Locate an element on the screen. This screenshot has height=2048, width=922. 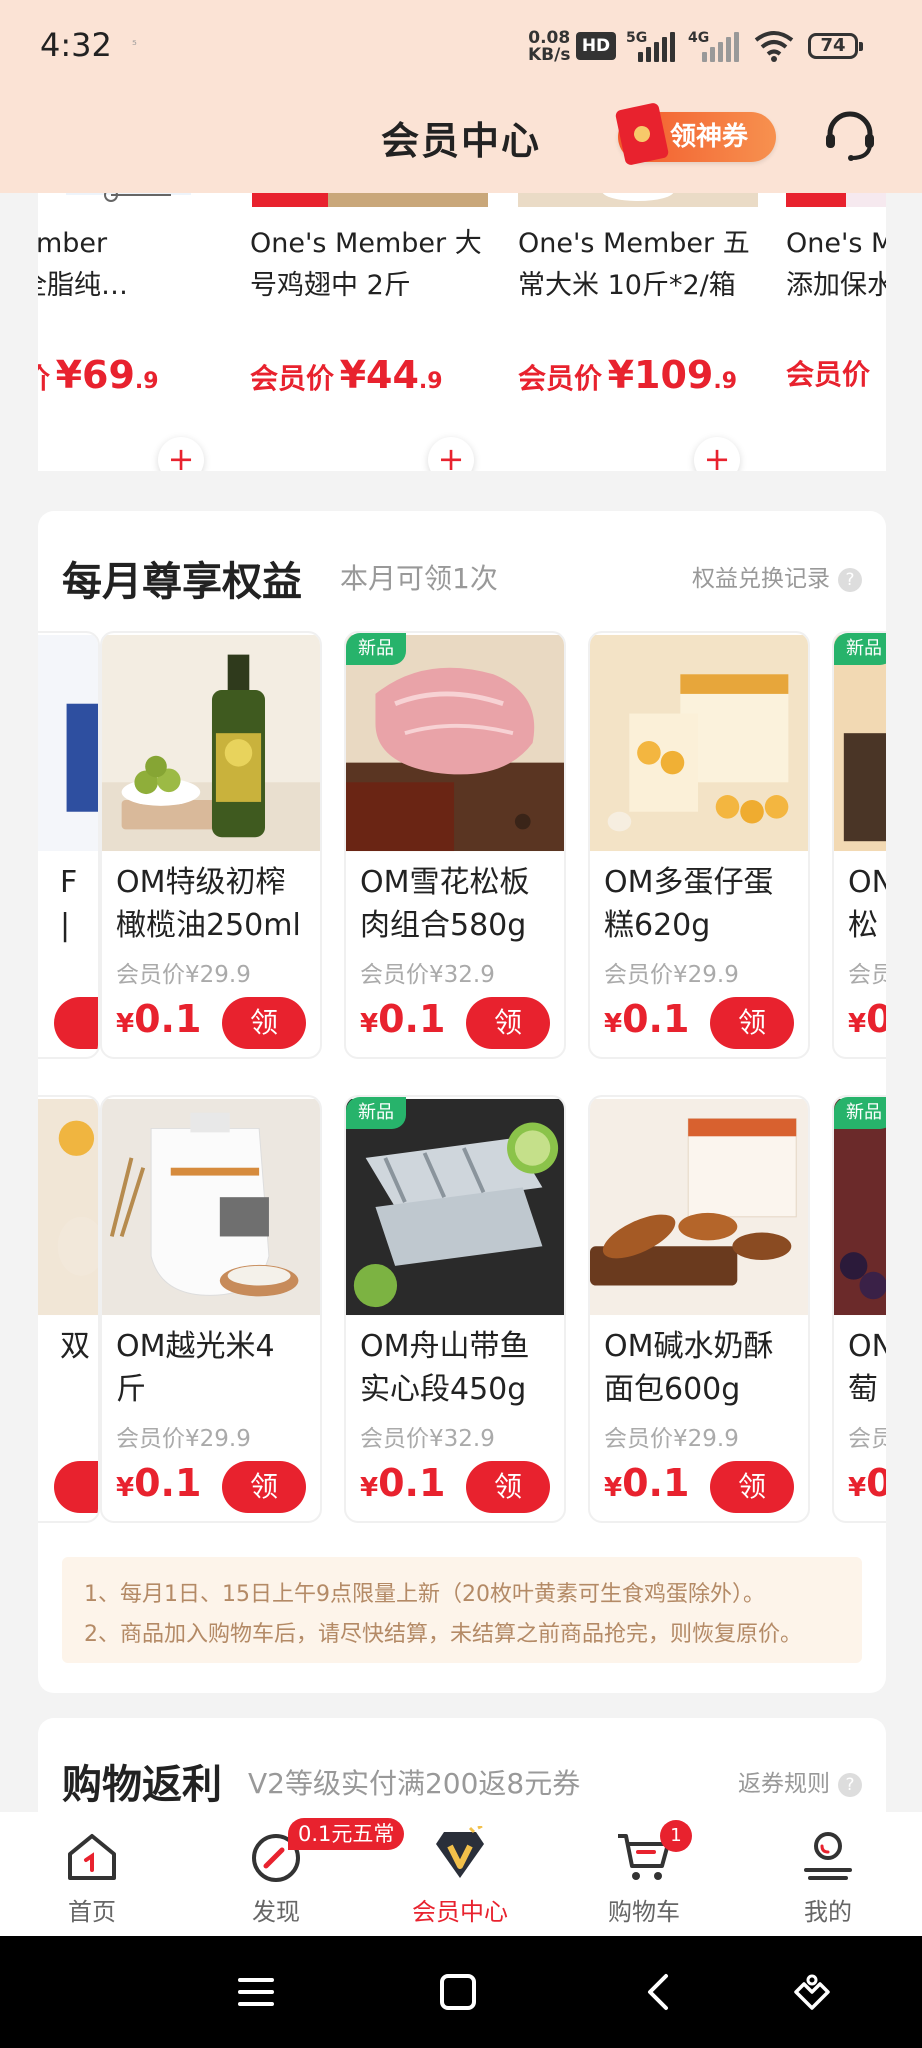
section-title: 购物返利 is located at coordinates (142, 1785).